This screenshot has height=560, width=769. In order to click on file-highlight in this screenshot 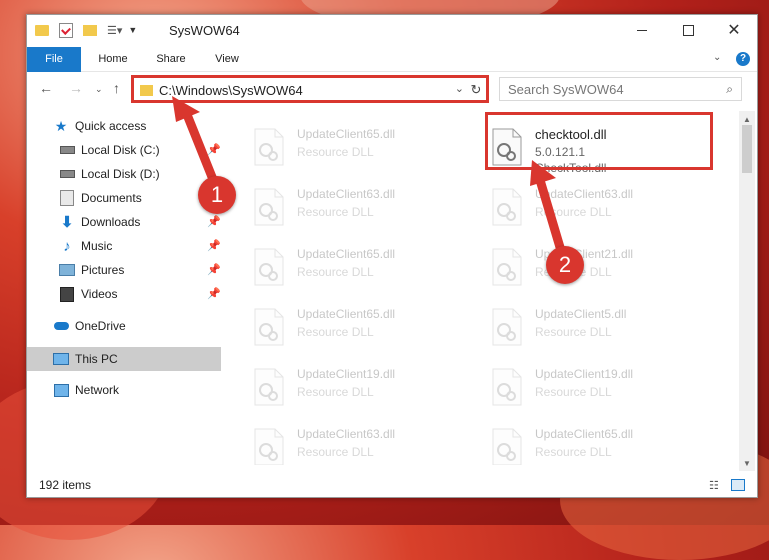, I will do `click(599, 141)`.